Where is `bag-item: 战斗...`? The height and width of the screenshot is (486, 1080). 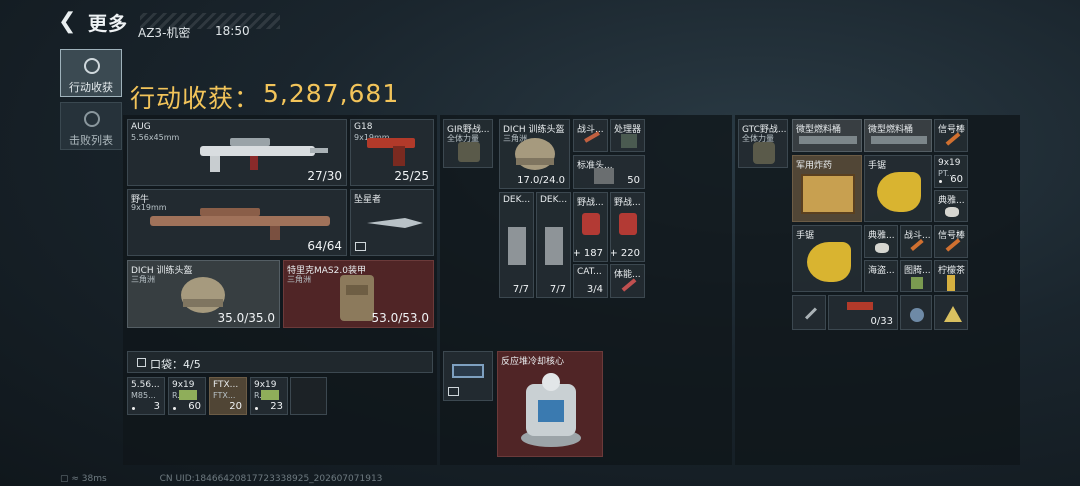 bag-item: 战斗... is located at coordinates (590, 135).